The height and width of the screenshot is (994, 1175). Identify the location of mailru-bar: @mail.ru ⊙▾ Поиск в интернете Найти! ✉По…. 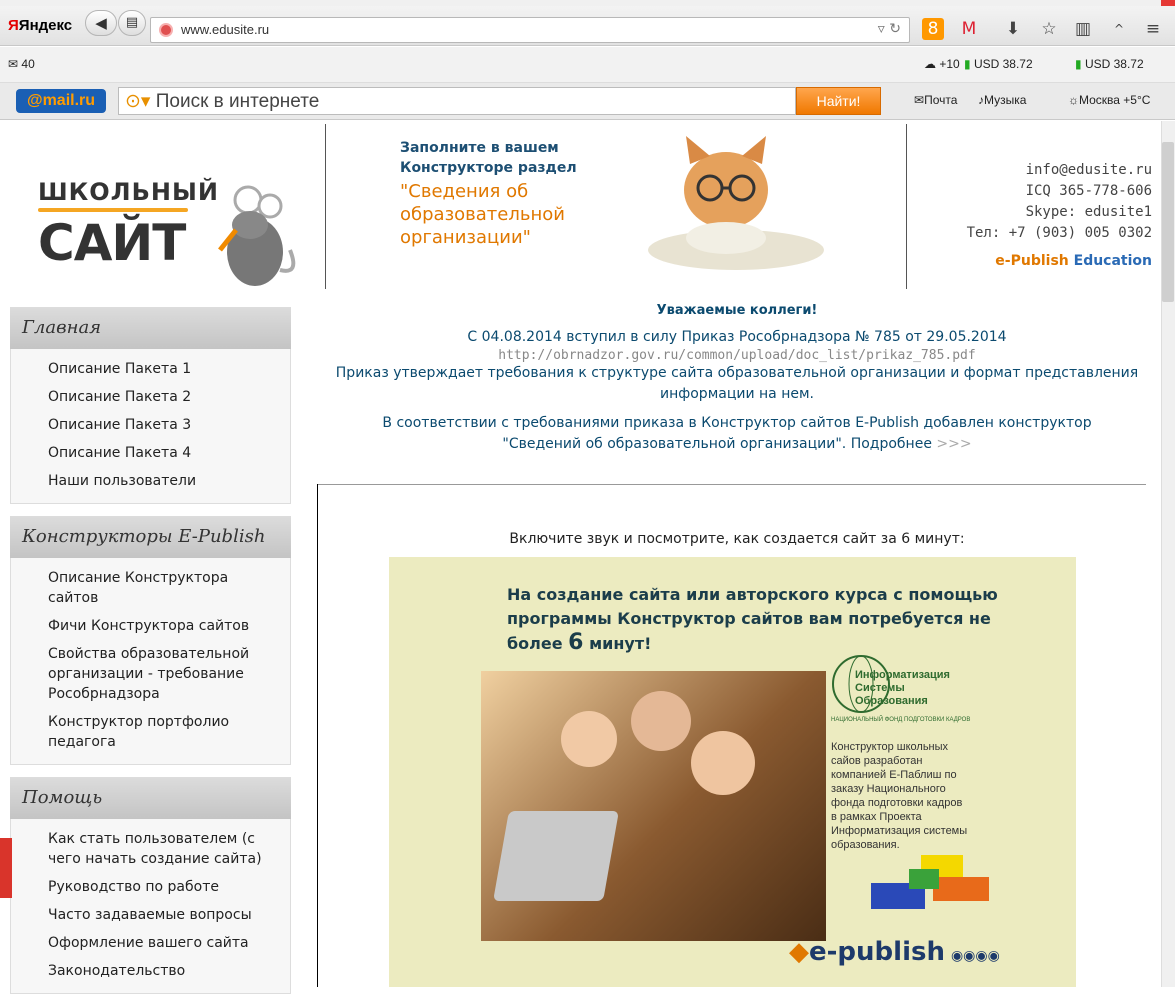
(587, 101).